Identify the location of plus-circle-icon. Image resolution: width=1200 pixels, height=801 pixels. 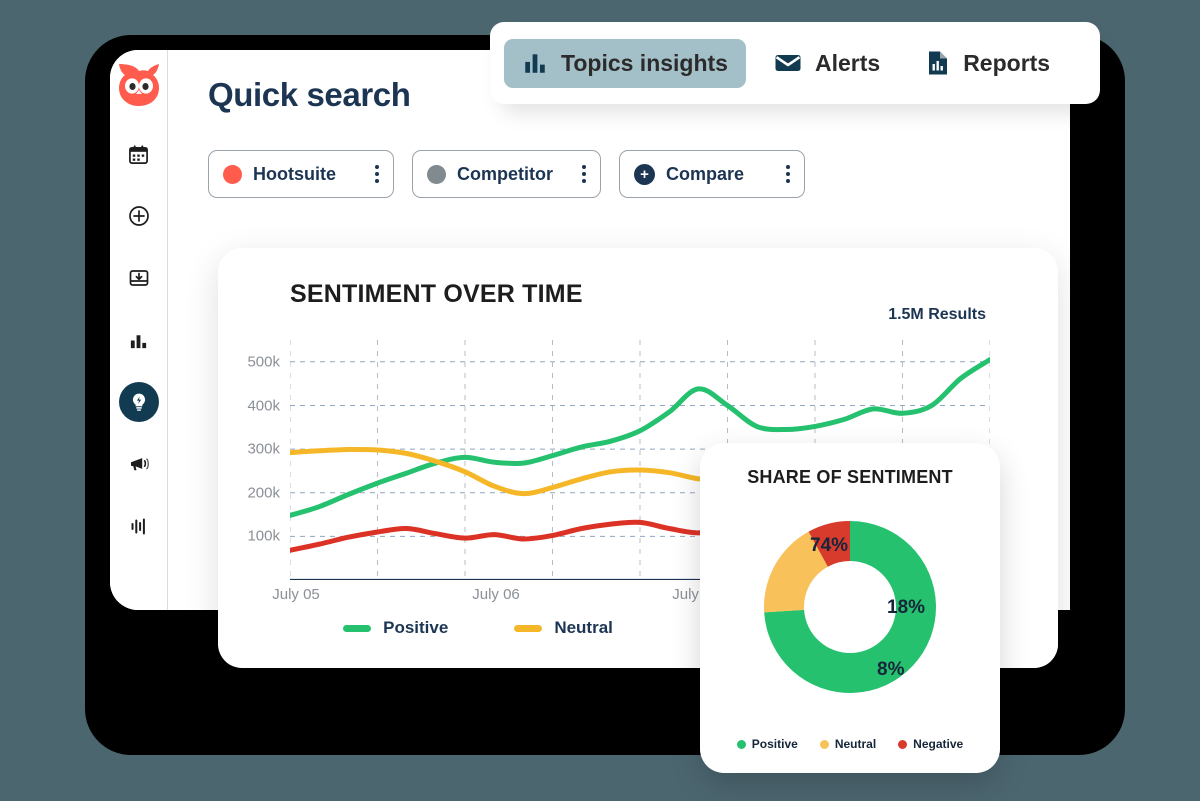
(138, 216).